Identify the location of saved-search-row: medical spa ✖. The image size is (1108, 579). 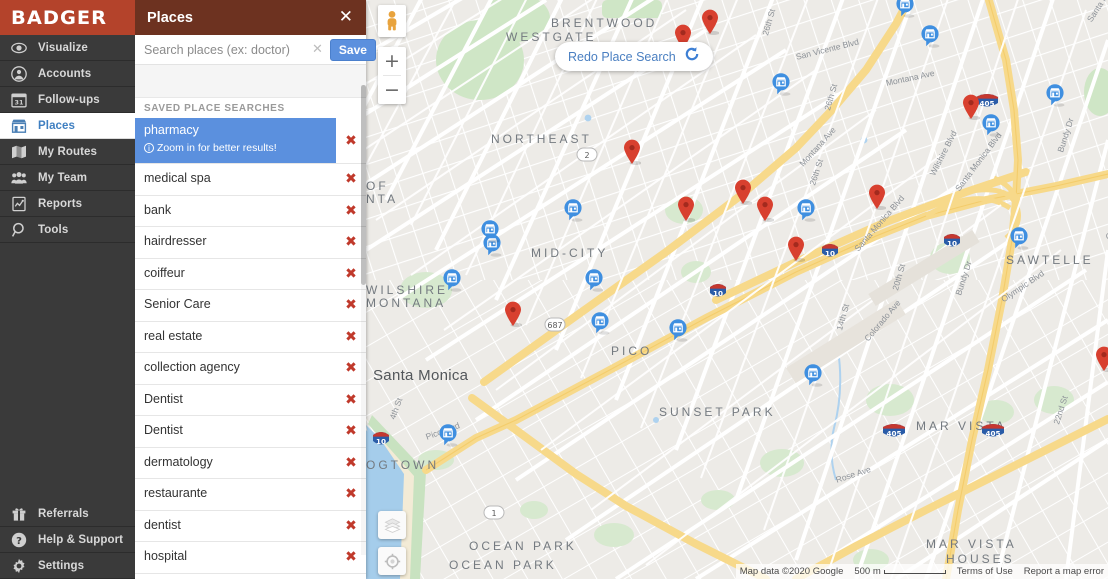
(250, 180).